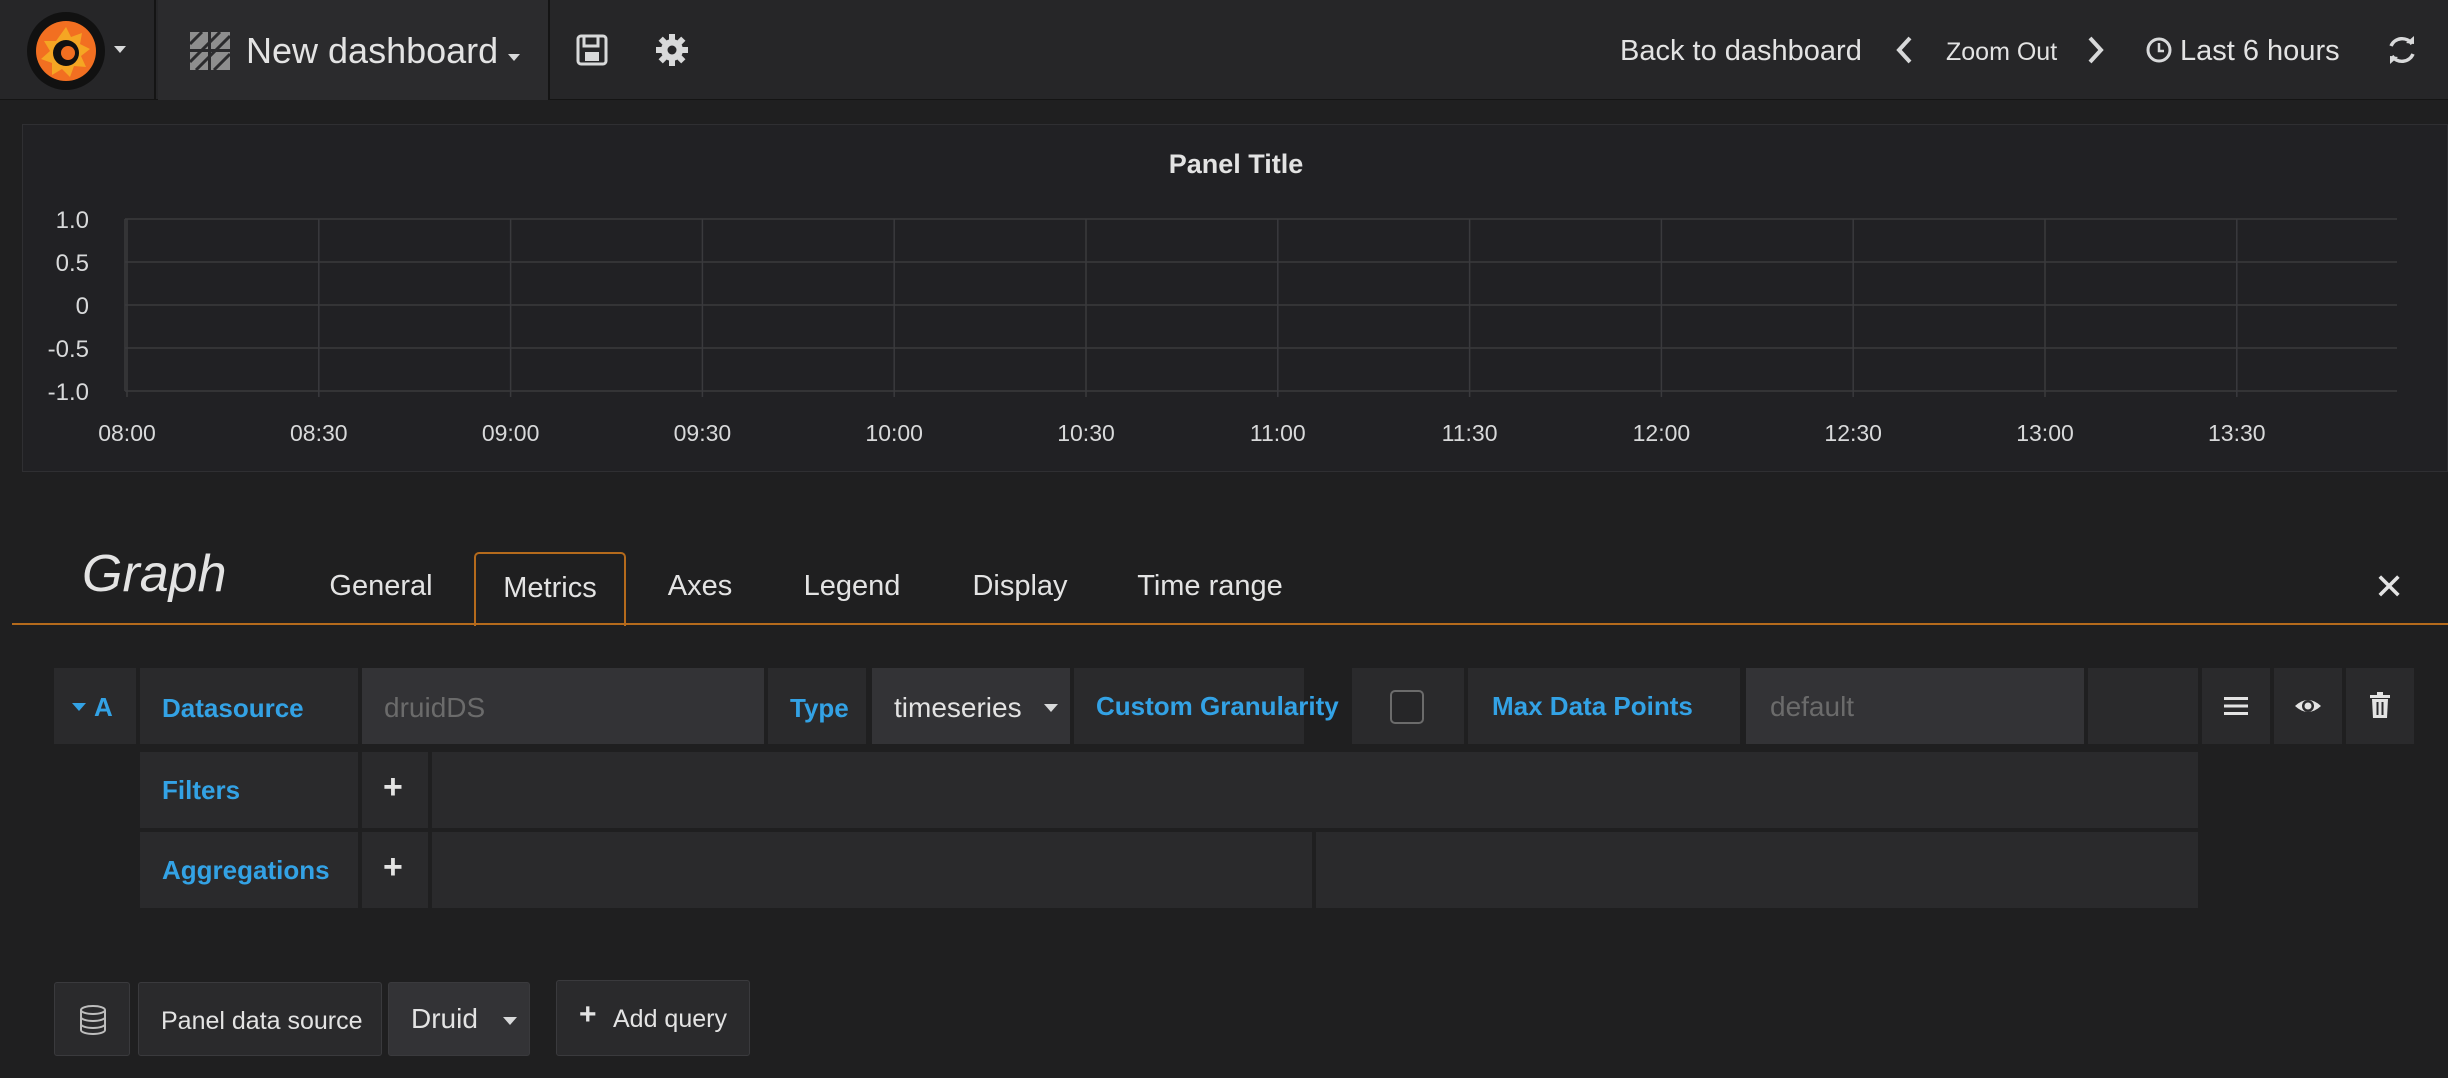 The height and width of the screenshot is (1078, 2448). What do you see at coordinates (1086, 433) in the screenshot?
I see `x-tick-label: 10:30` at bounding box center [1086, 433].